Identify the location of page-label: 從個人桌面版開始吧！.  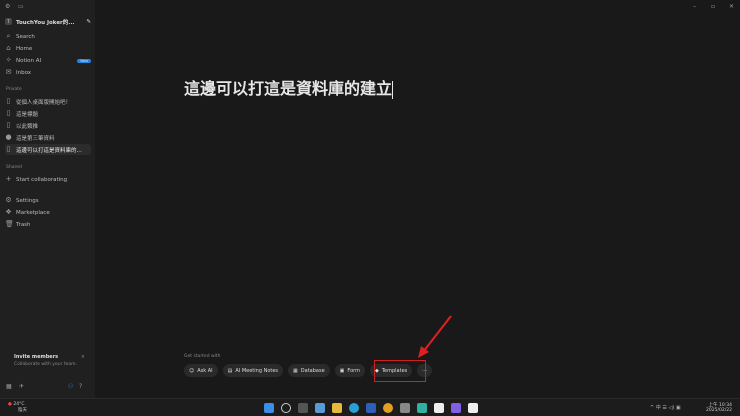
(44, 102).